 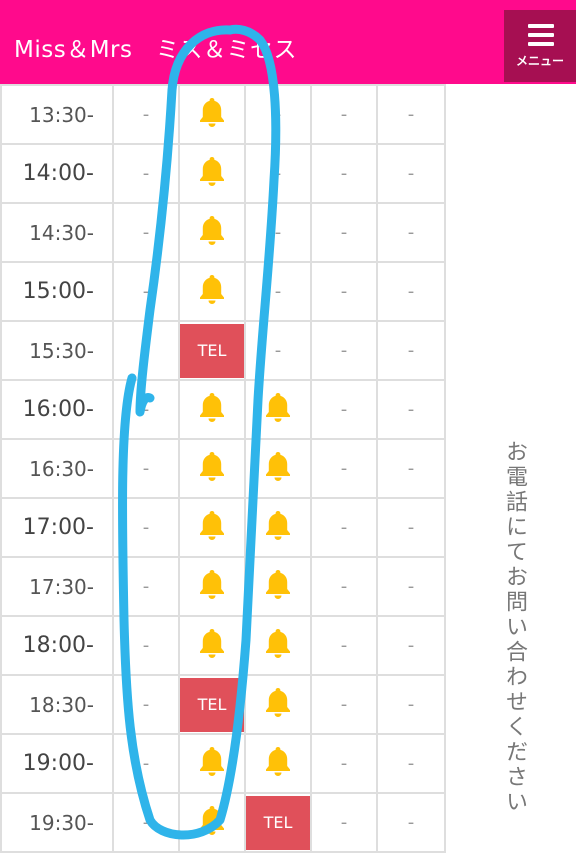 I want to click on time-slot-label: 18:00-, so click(x=57, y=645).